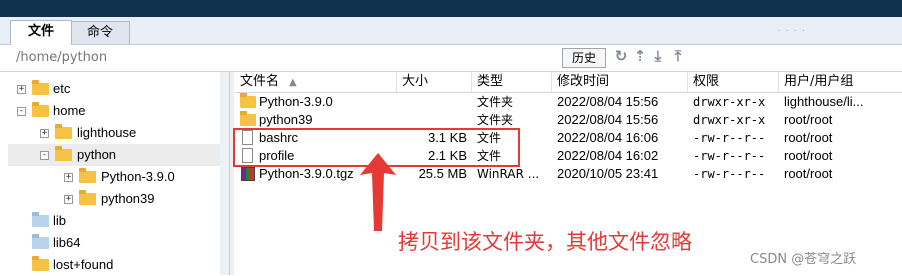  Describe the element at coordinates (451, 8) in the screenshot. I see `title-bar` at that location.